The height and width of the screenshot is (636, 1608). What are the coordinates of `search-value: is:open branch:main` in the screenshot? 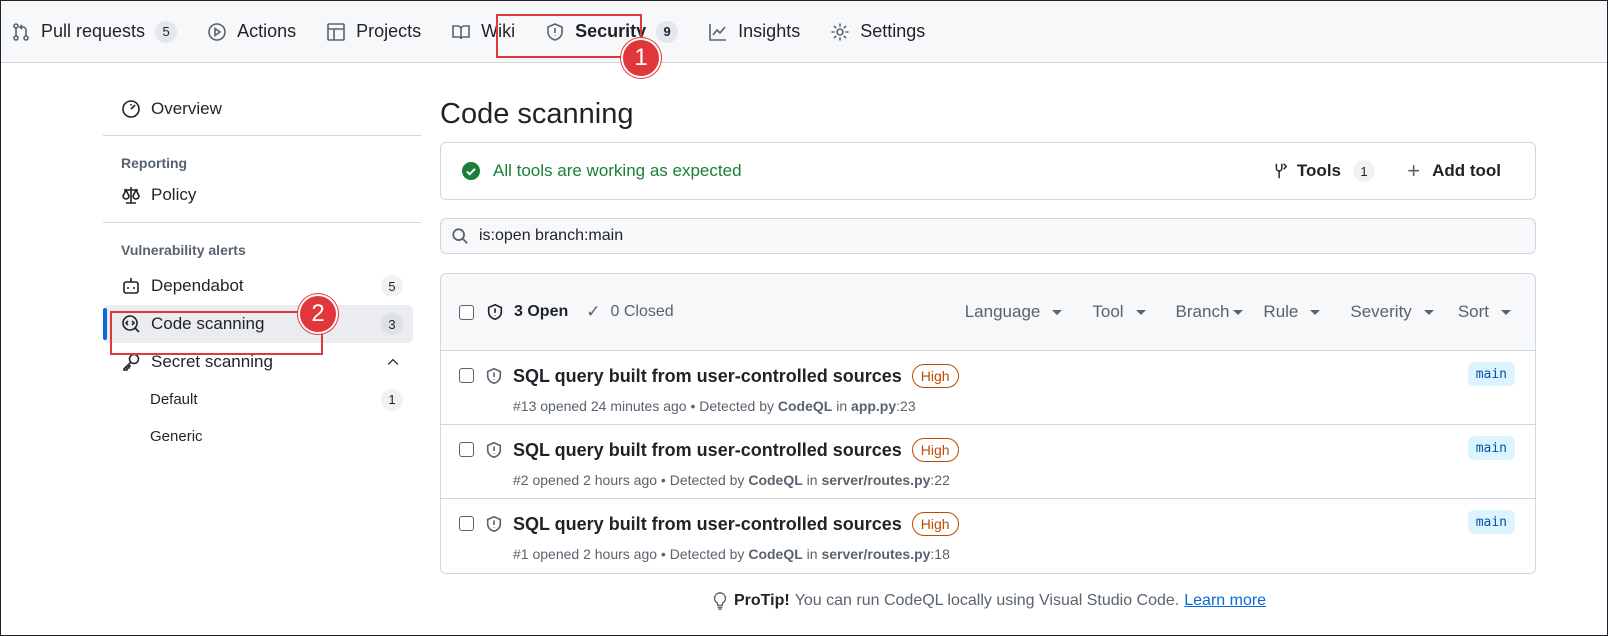 It's located at (551, 235).